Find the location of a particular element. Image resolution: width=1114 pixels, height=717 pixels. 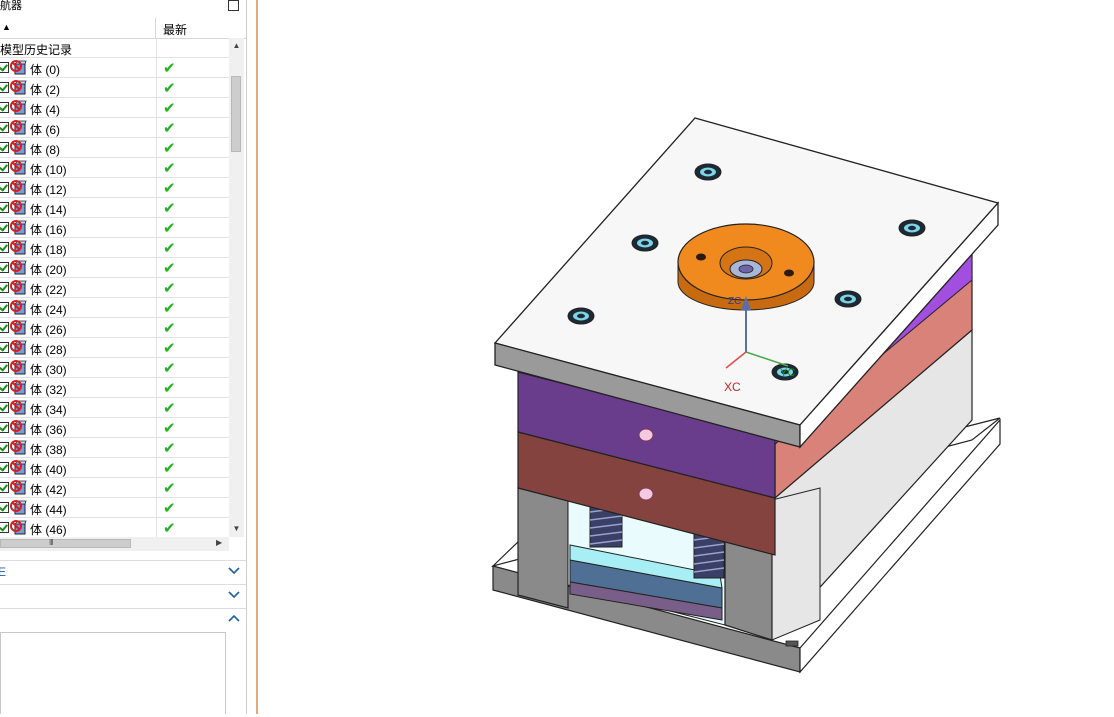

tree-item-body: 体 (0) ✔ is located at coordinates (114, 68).